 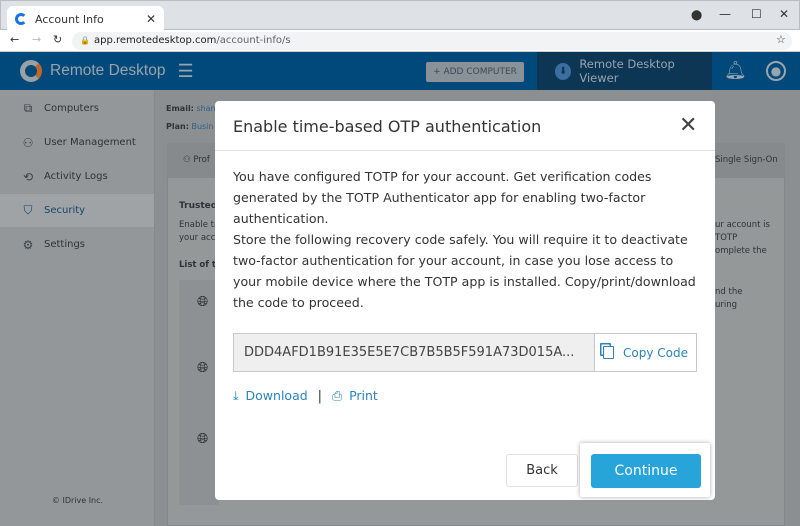 I want to click on tab-profile: ⚇ Prof, so click(x=196, y=160).